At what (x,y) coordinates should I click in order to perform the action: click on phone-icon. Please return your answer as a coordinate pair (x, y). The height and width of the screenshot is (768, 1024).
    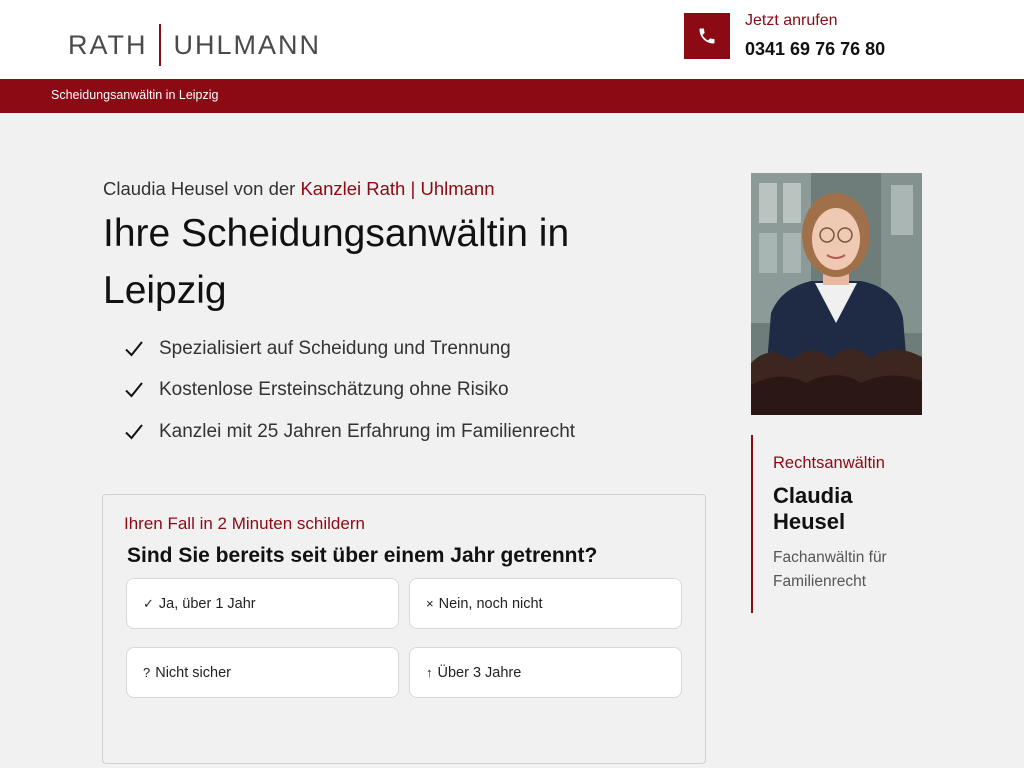
    Looking at the image, I should click on (707, 36).